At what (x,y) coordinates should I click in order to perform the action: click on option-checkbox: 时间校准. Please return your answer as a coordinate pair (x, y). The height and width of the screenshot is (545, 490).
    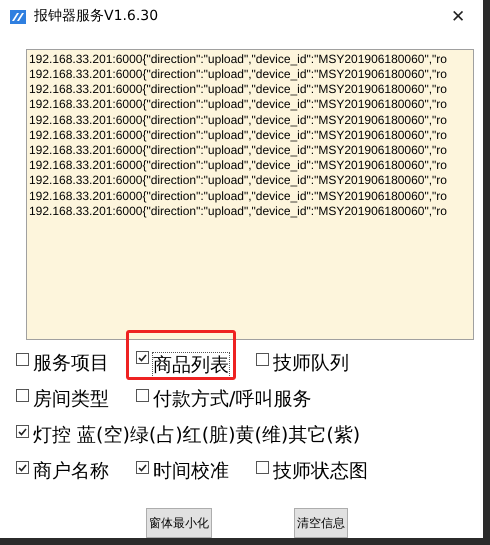
    Looking at the image, I should click on (182, 471).